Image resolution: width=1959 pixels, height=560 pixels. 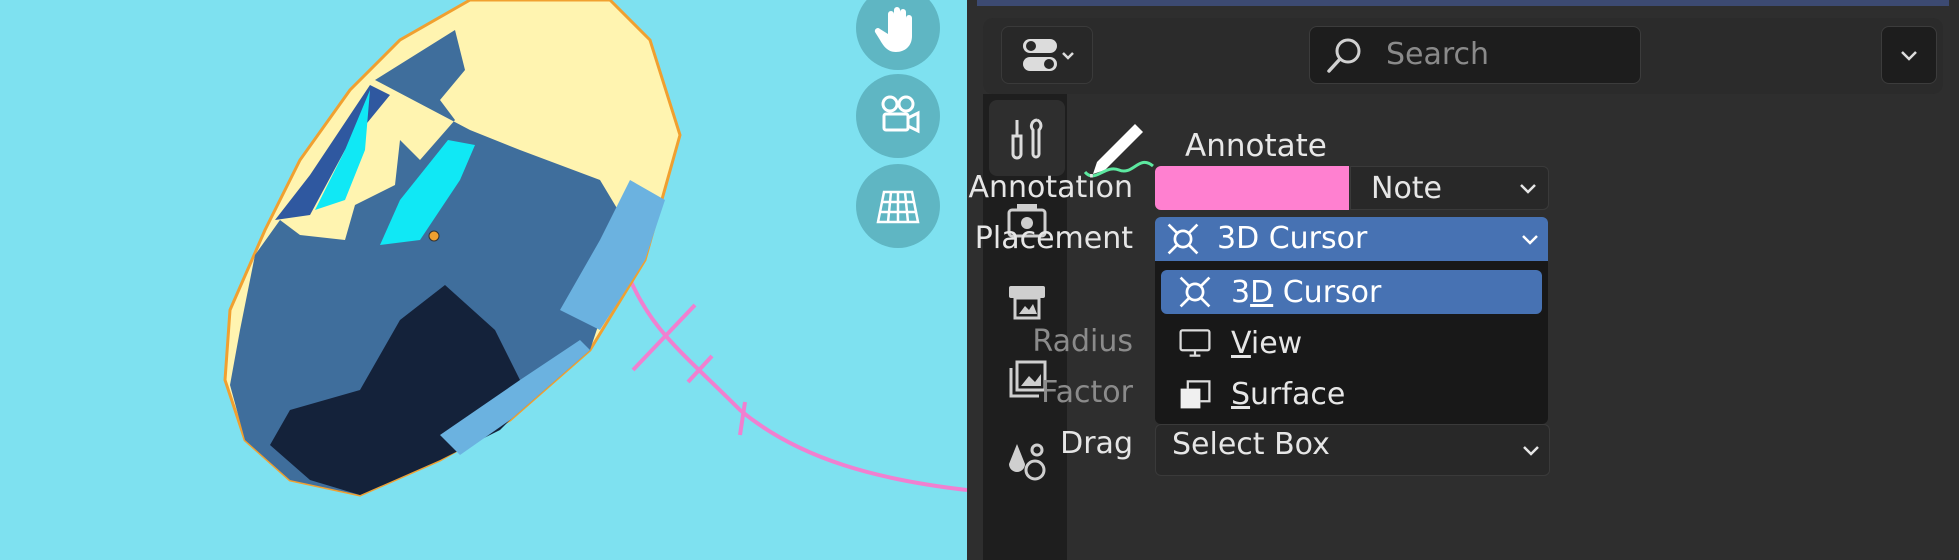 I want to click on factor-label: Factor, so click(x=1087, y=392).